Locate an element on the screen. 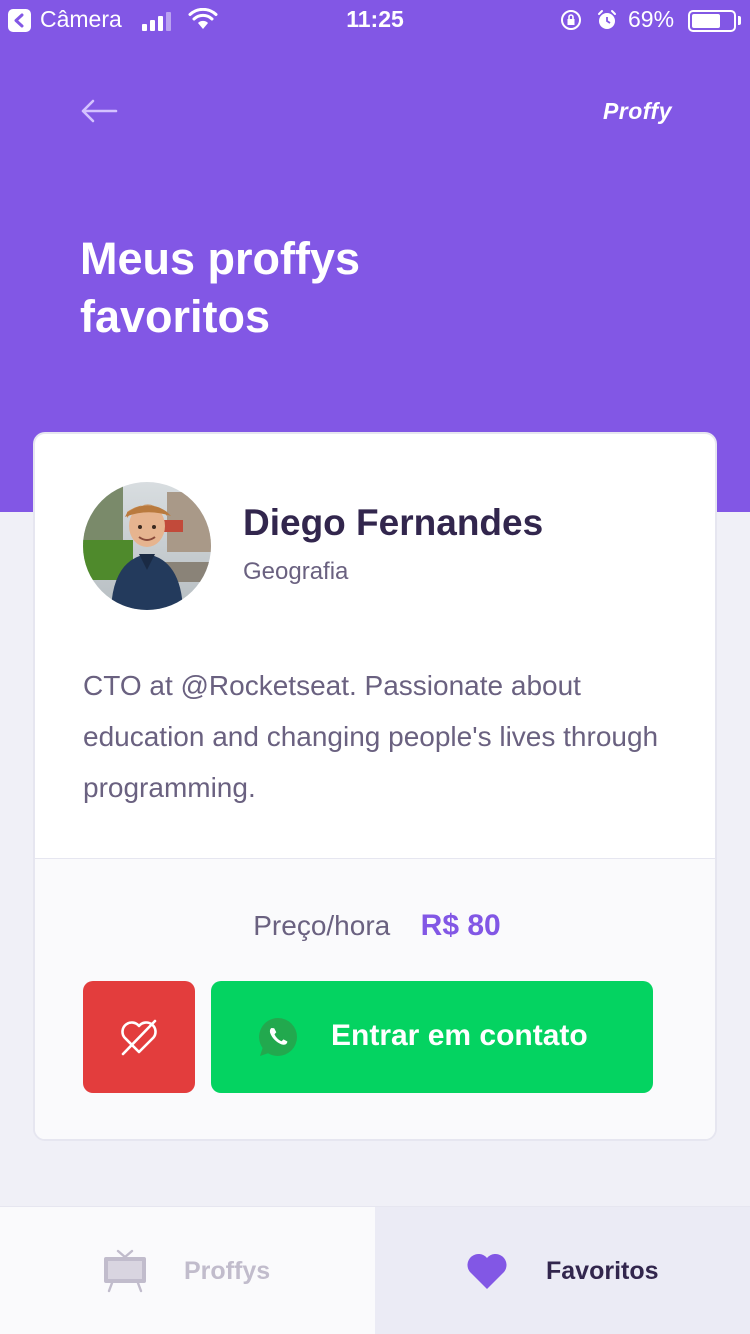  tv-icon is located at coordinates (125, 1271).